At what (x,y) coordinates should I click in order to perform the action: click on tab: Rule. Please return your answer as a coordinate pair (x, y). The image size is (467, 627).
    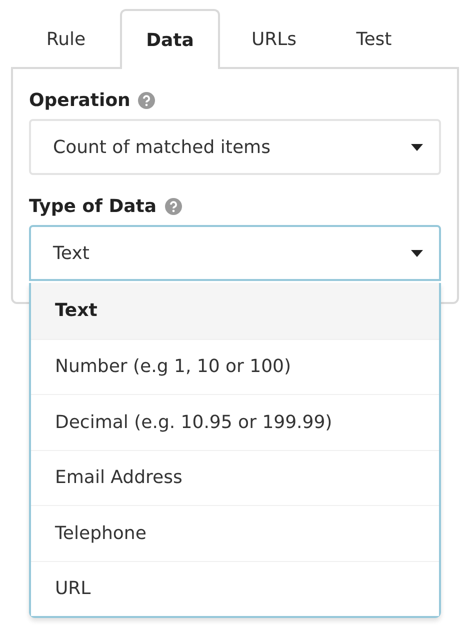
    Looking at the image, I should click on (66, 38).